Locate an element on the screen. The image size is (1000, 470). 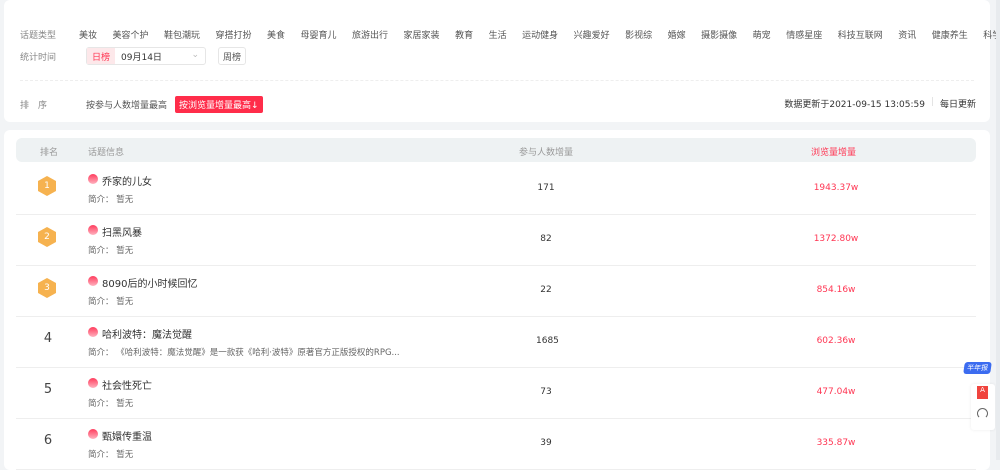
date-select: 09月14日 ⌄ is located at coordinates (160, 56).